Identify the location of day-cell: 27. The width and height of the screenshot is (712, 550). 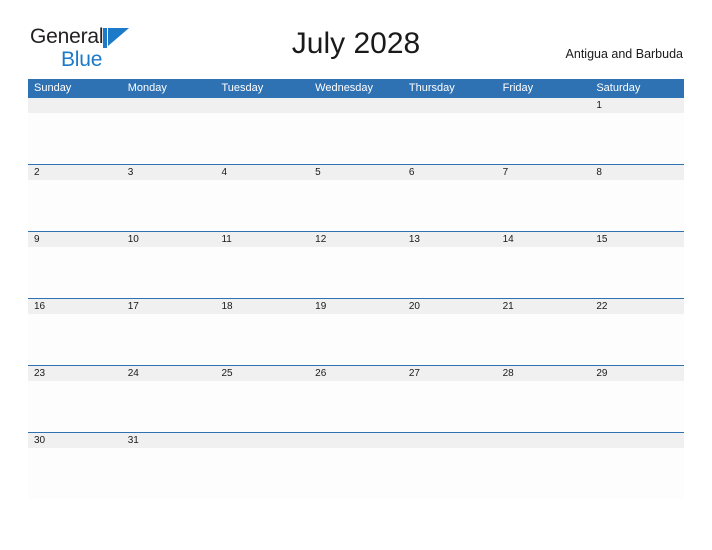
(449, 399).